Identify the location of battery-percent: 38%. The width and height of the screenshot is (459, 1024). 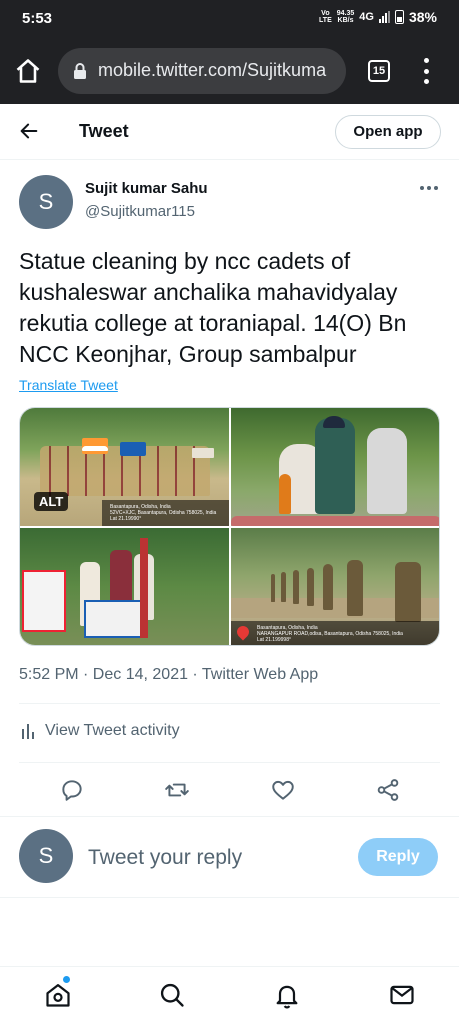
(422, 17).